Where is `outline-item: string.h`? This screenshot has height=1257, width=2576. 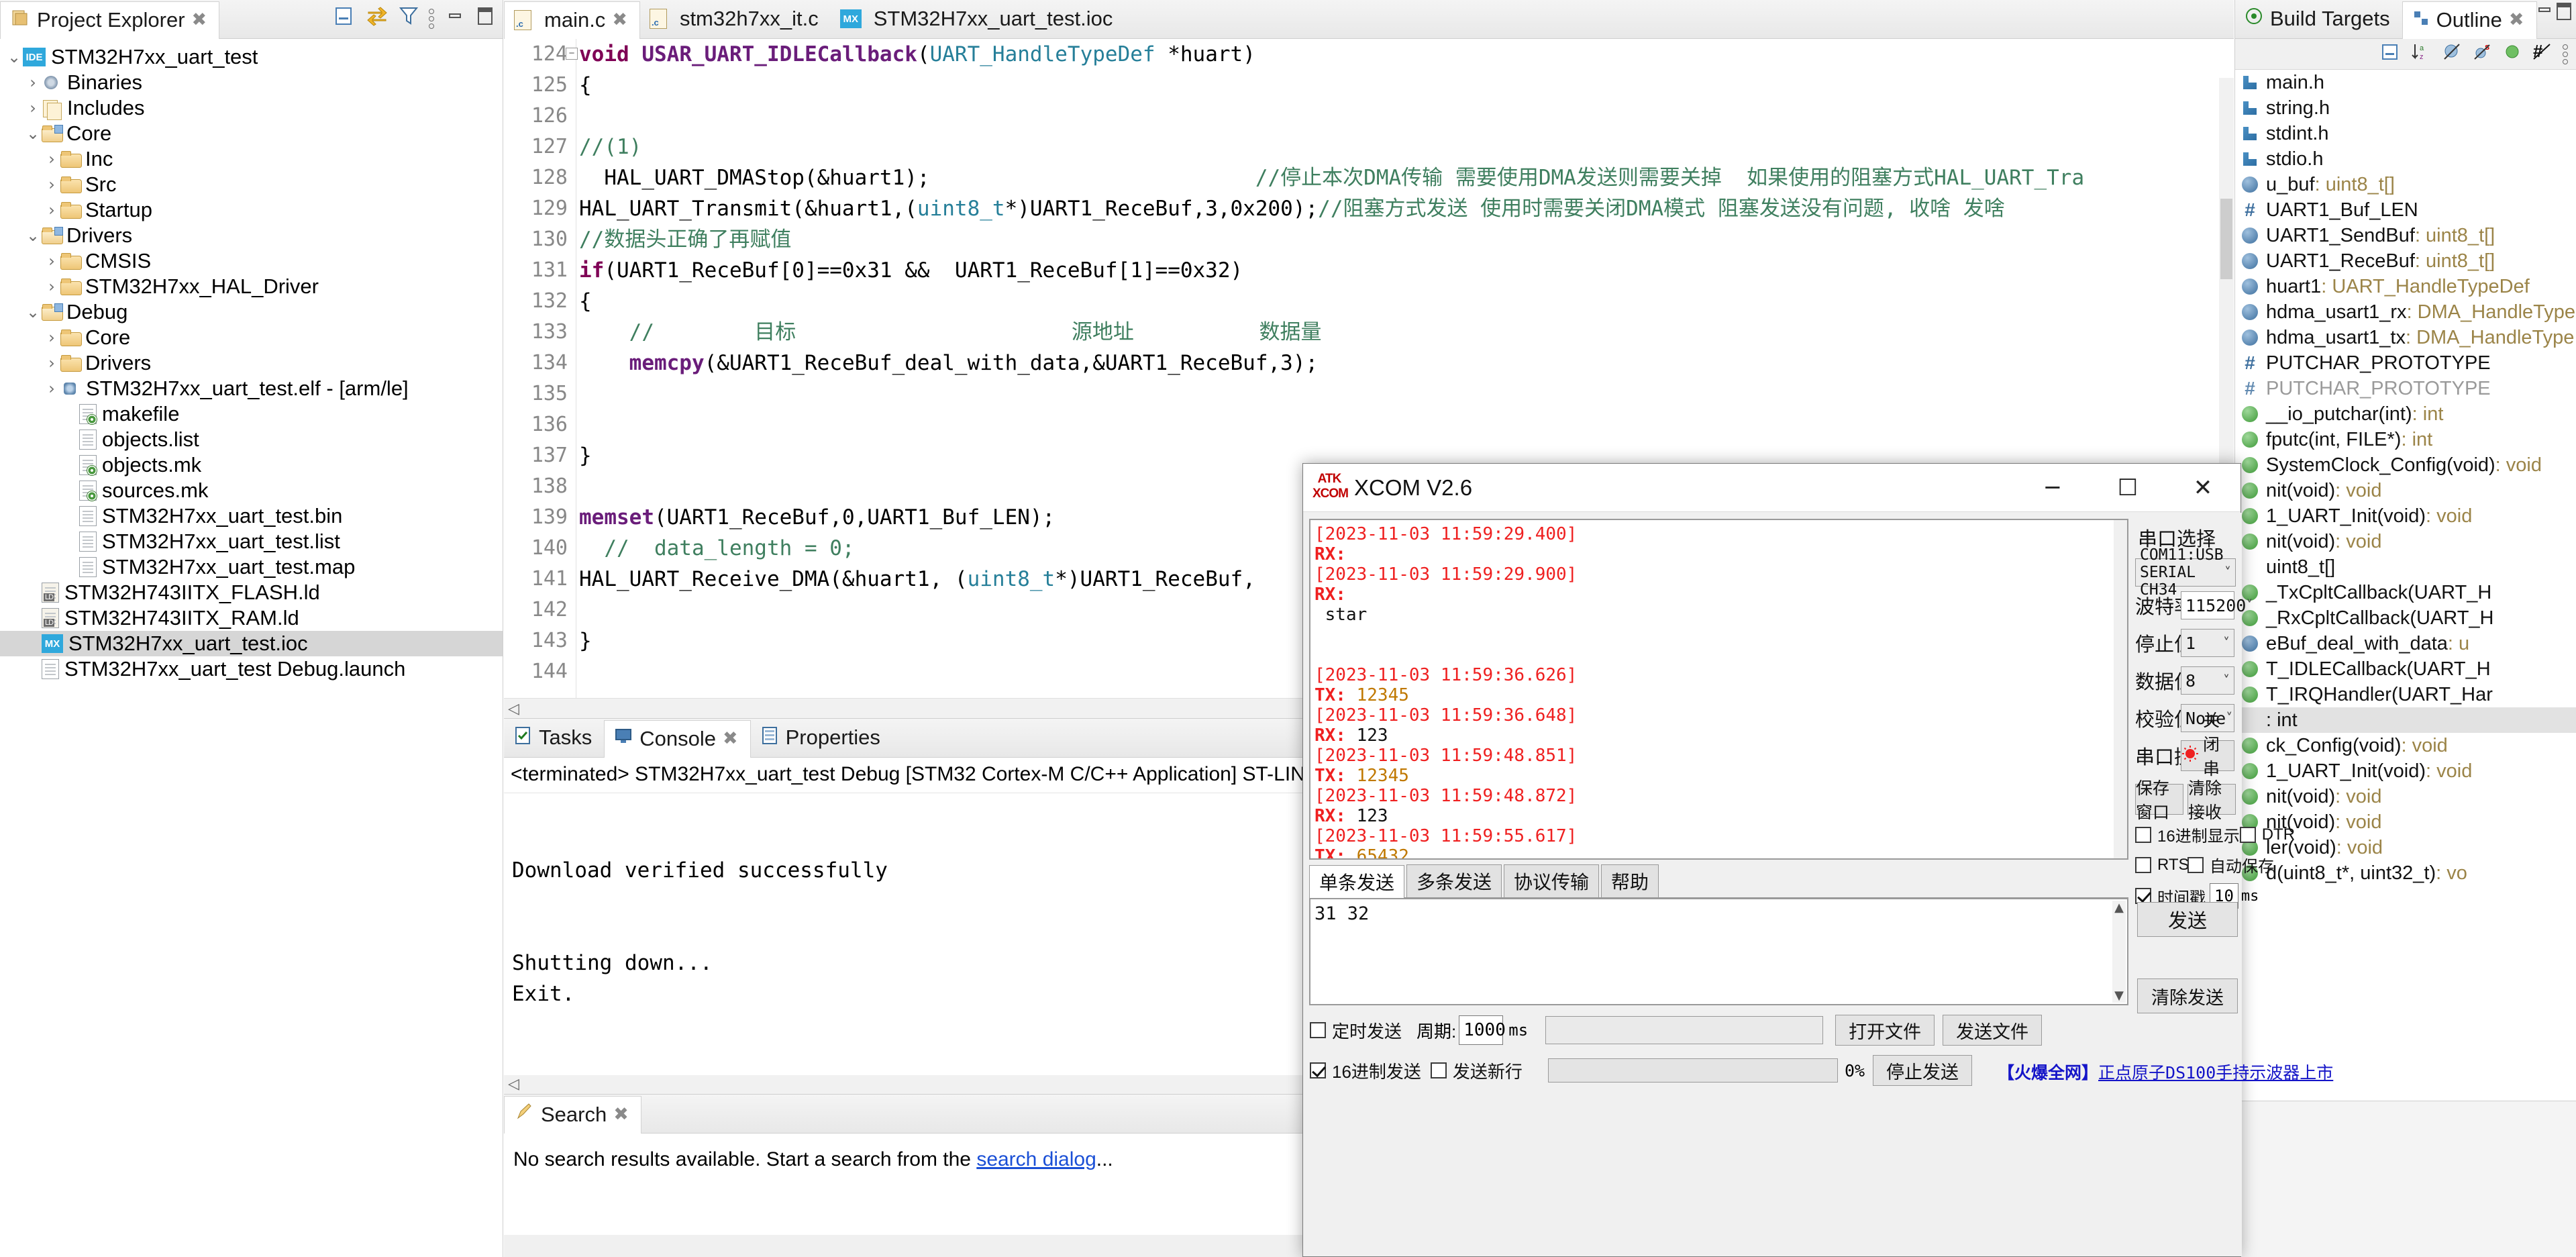
outline-item: string.h is located at coordinates (2405, 108).